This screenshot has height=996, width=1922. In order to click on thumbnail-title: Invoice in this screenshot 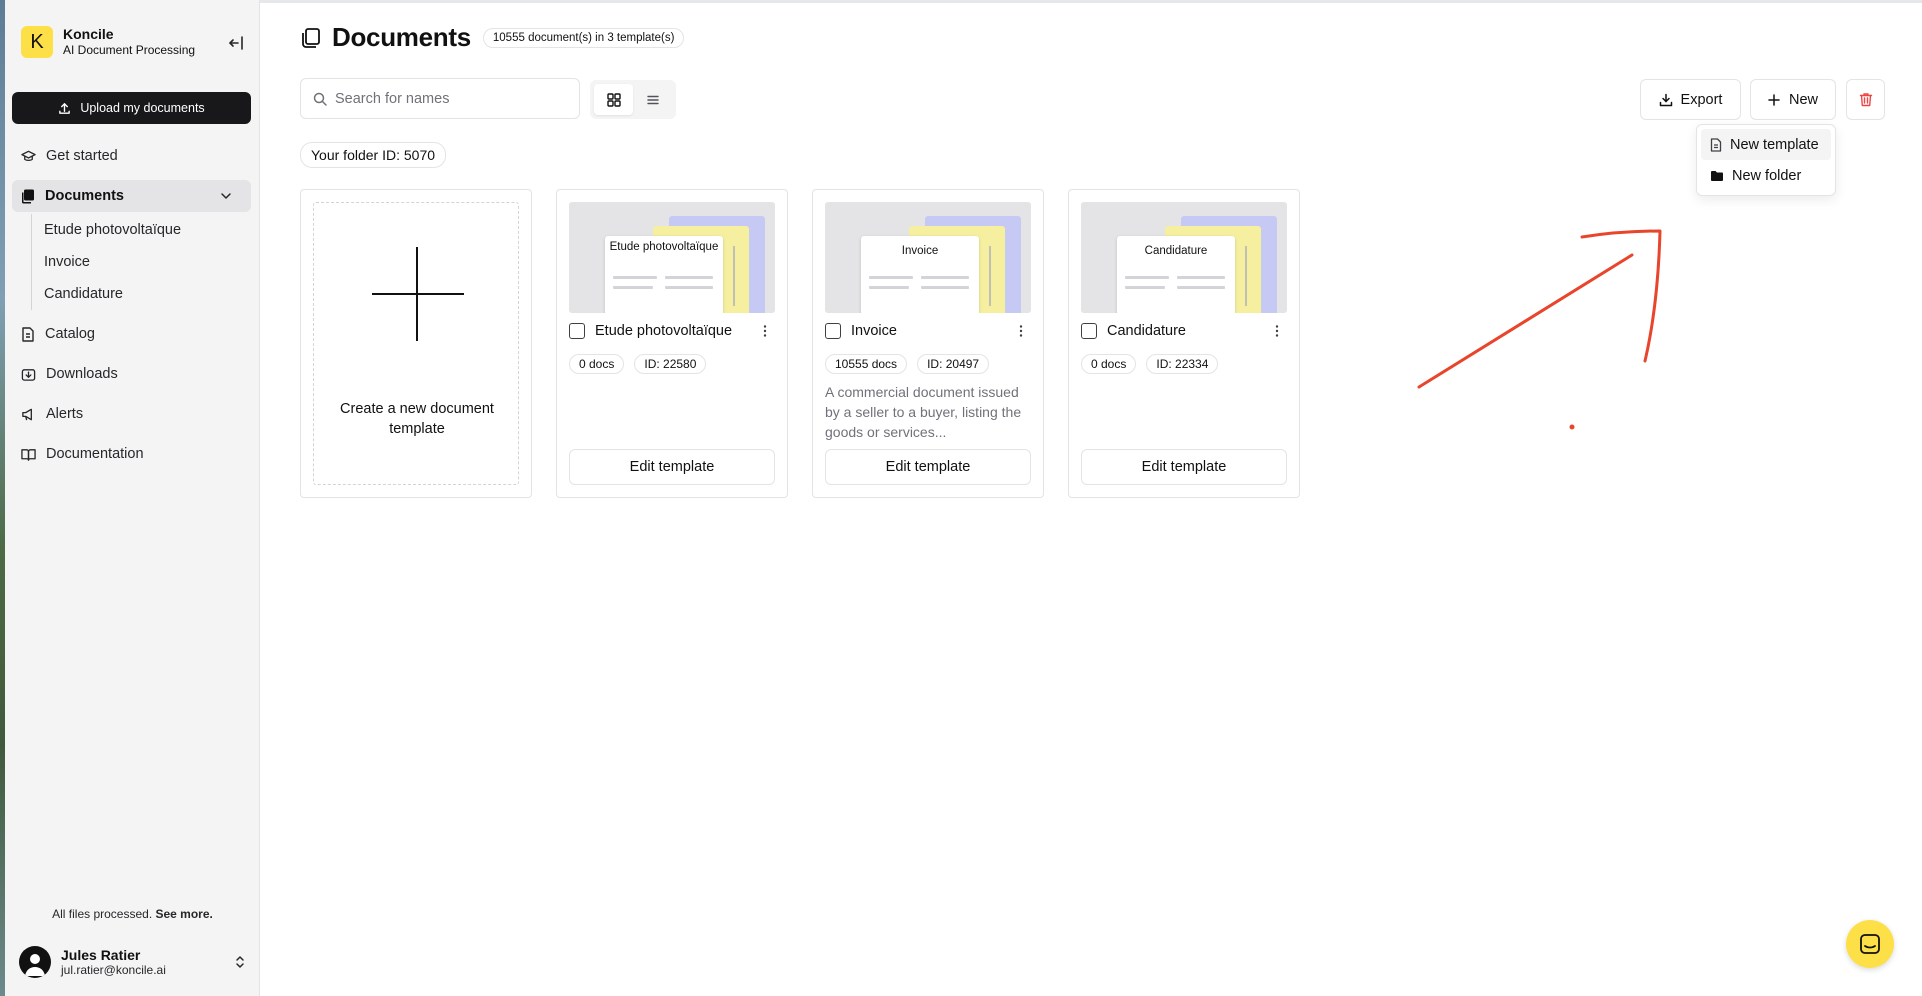, I will do `click(920, 251)`.